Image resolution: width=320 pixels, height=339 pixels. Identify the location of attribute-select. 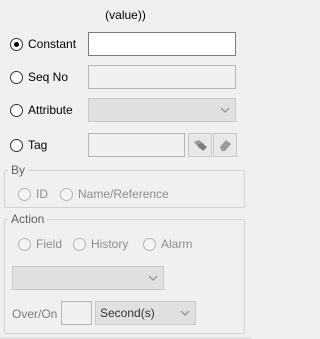
(162, 110).